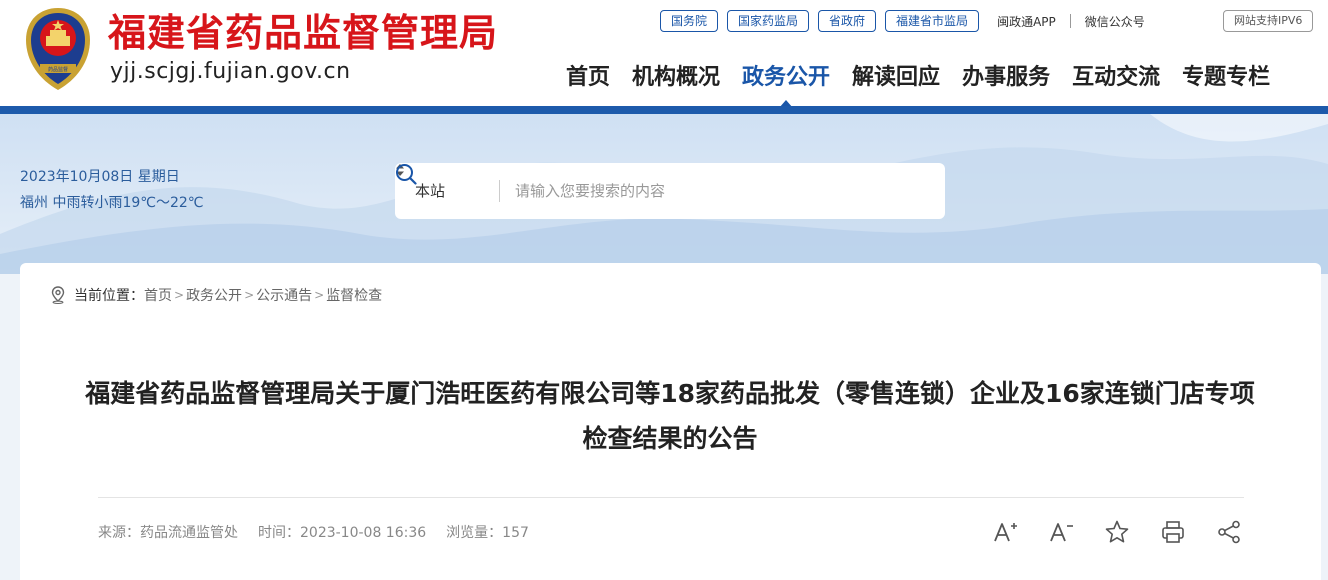 Image resolution: width=1328 pixels, height=580 pixels. I want to click on breadcrumb-label: 当前位置：, so click(109, 296).